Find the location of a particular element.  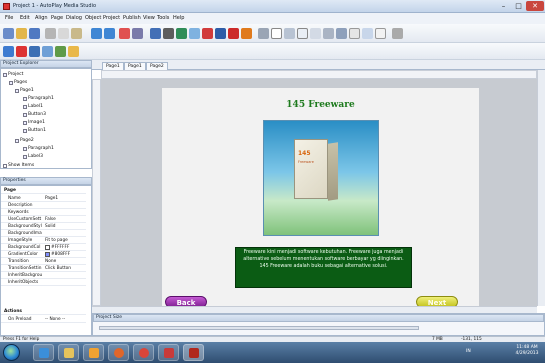

taskbar-chrome is located at coordinates (143, 352).